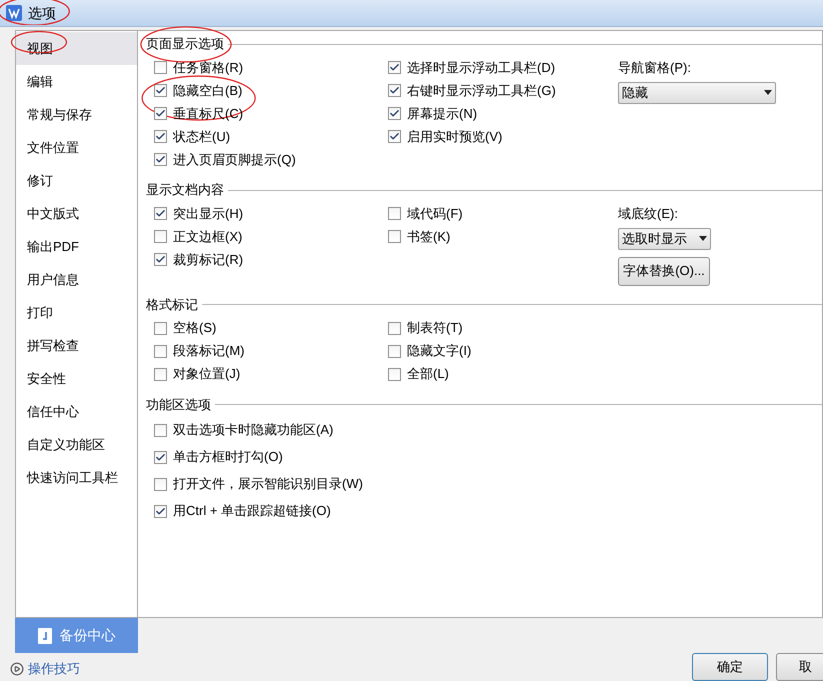  I want to click on checkbox-label: 启用实时预览(V), so click(454, 137).